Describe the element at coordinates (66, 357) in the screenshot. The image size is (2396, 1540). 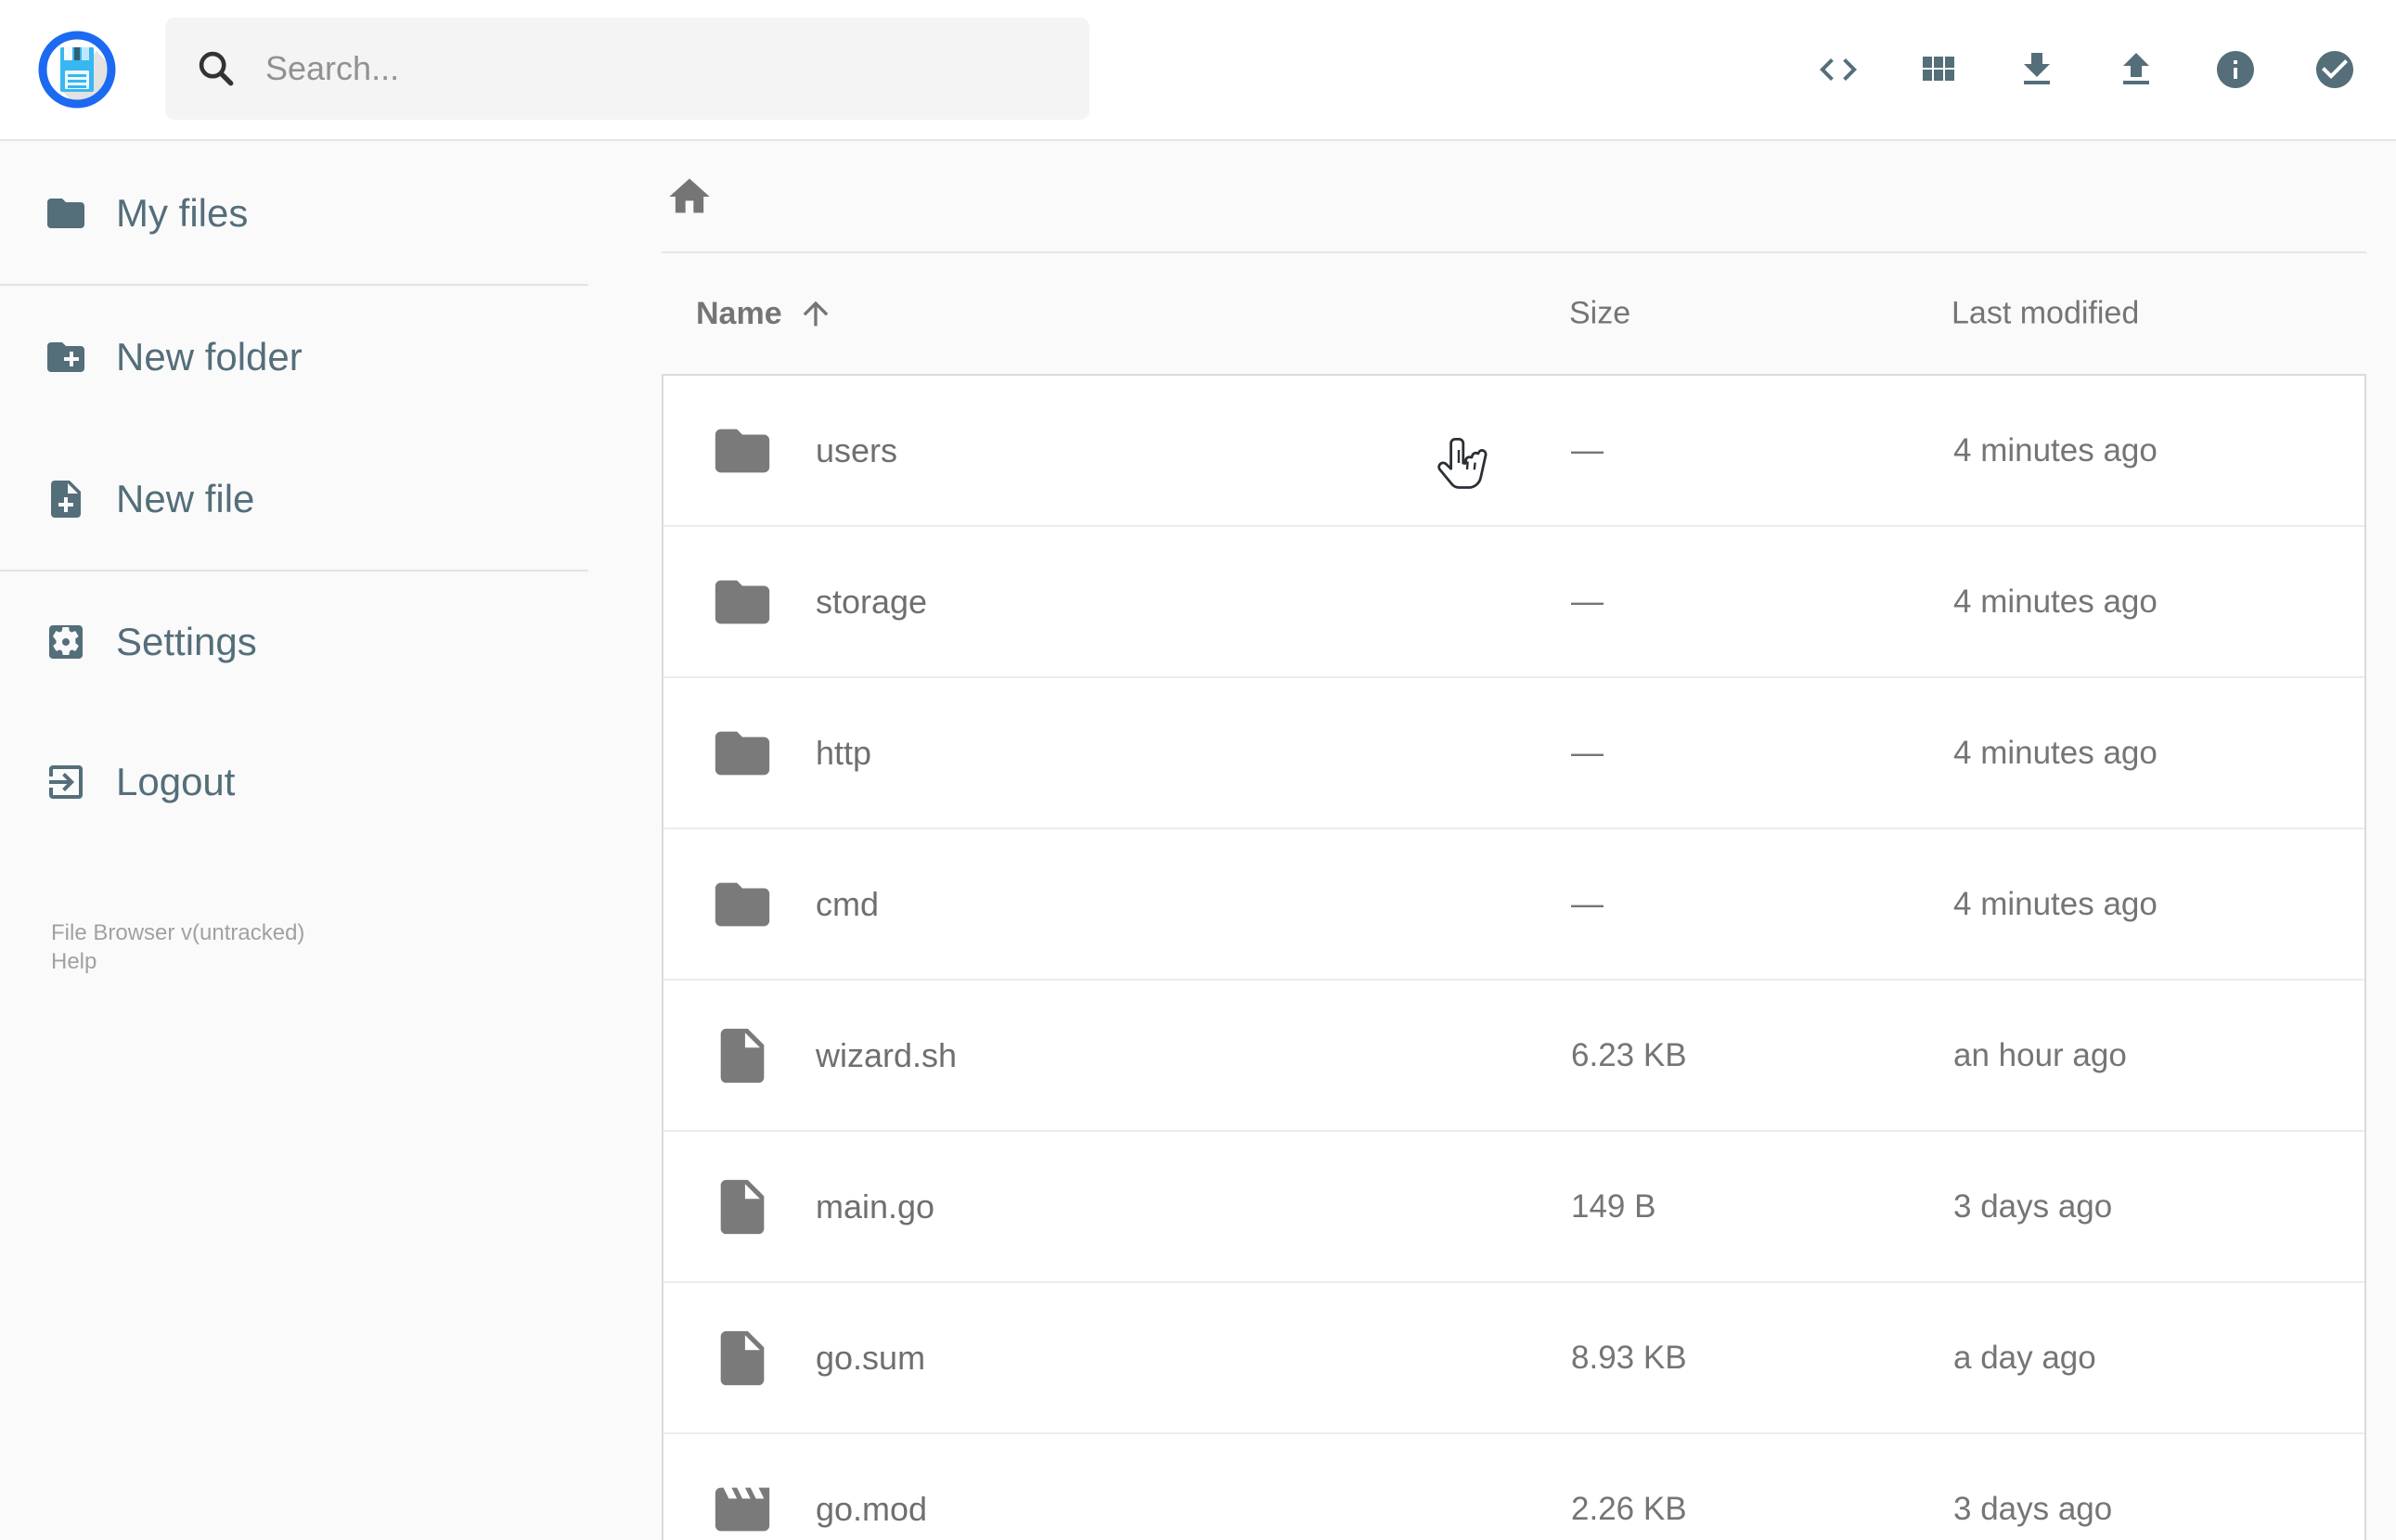
I see `new-folder-icon` at that location.